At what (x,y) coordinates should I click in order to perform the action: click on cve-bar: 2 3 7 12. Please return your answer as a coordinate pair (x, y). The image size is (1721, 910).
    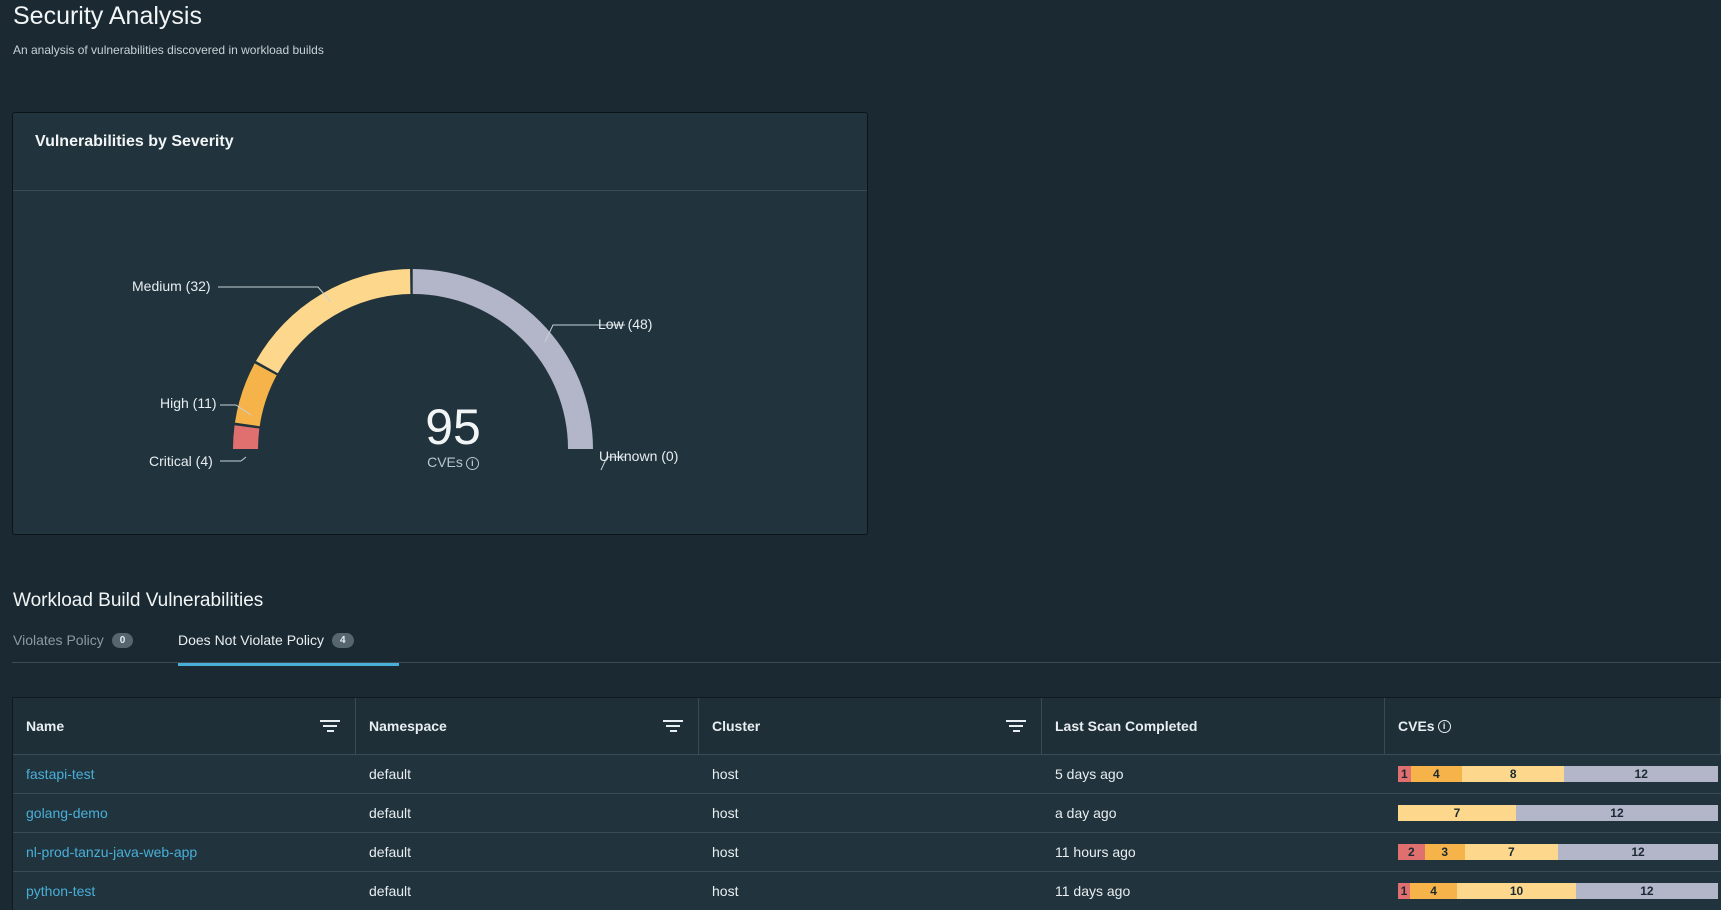
    Looking at the image, I should click on (1558, 852).